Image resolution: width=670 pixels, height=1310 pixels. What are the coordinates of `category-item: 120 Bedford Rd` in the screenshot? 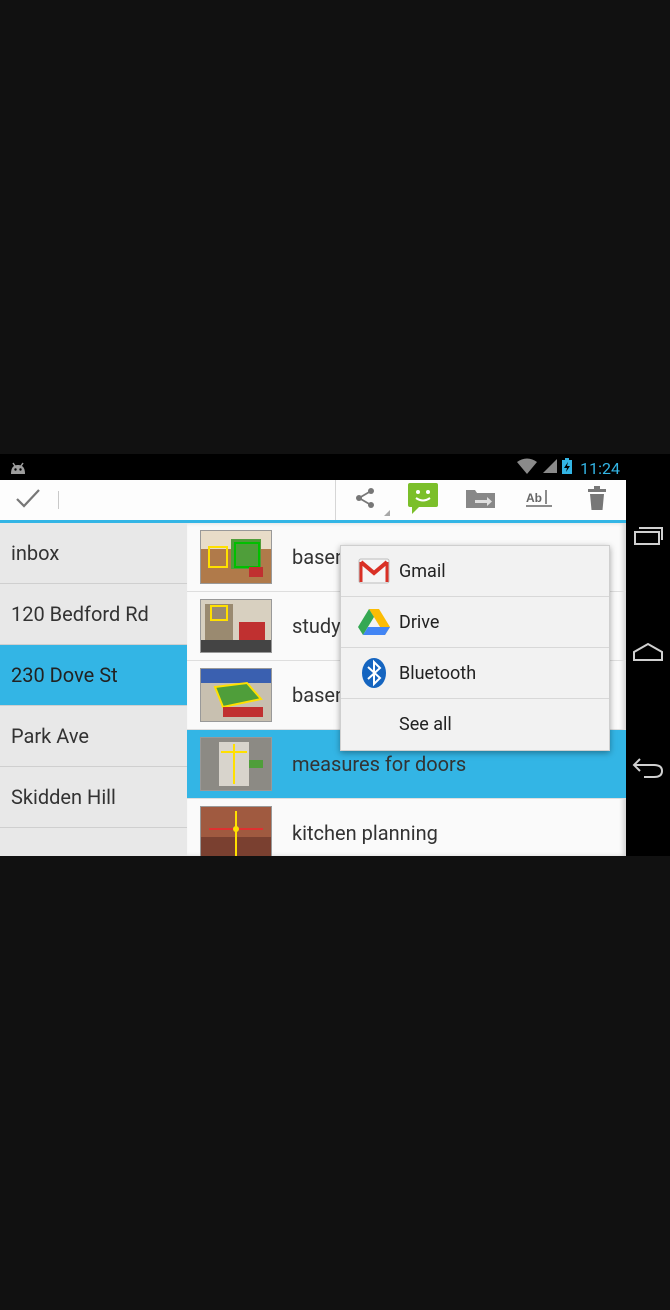 It's located at (93, 614).